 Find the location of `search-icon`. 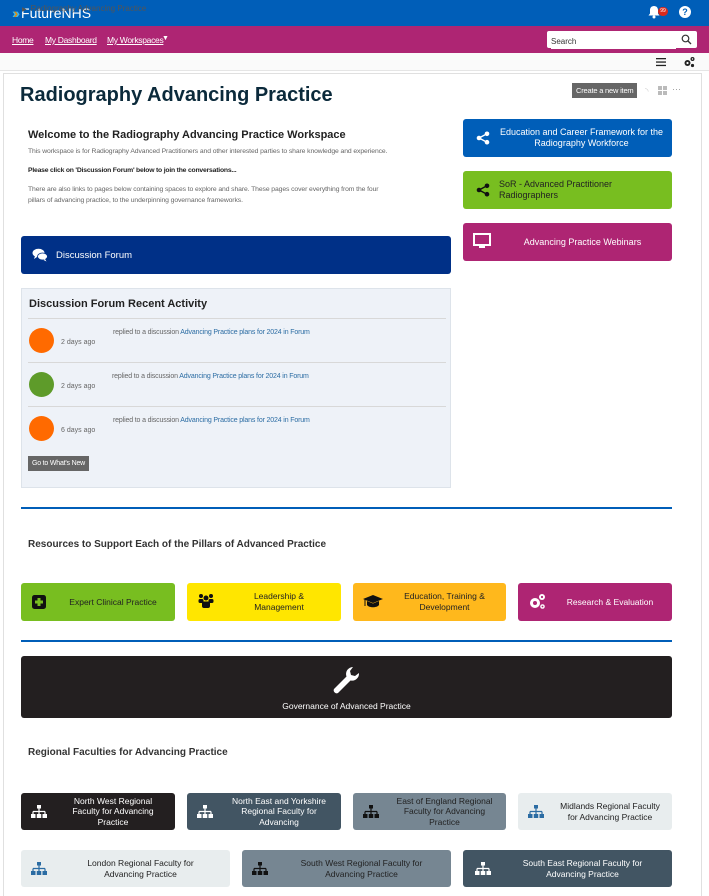

search-icon is located at coordinates (686, 39).